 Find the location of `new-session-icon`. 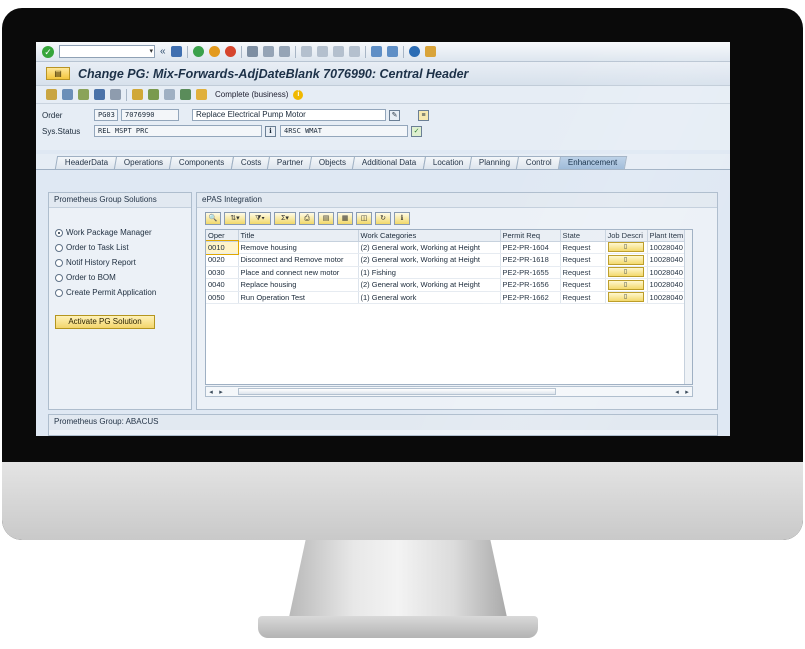

new-session-icon is located at coordinates (376, 51).